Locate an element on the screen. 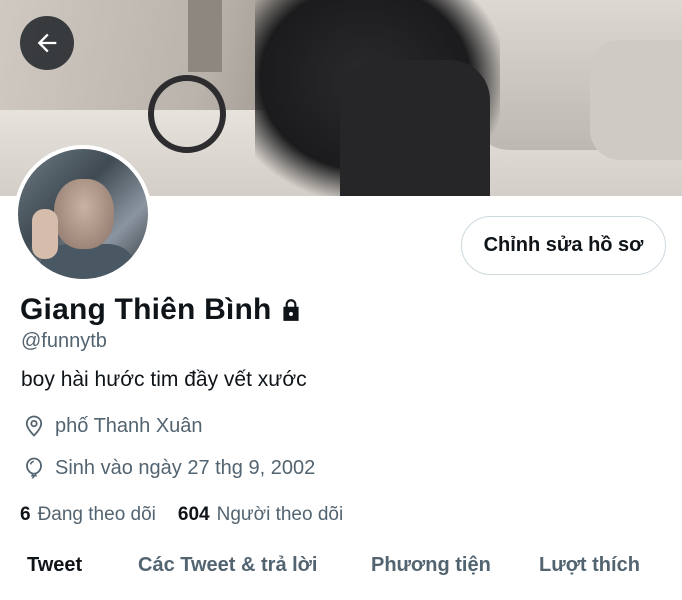 This screenshot has height=600, width=682. profile-handle: @funnytb is located at coordinates (64, 341).